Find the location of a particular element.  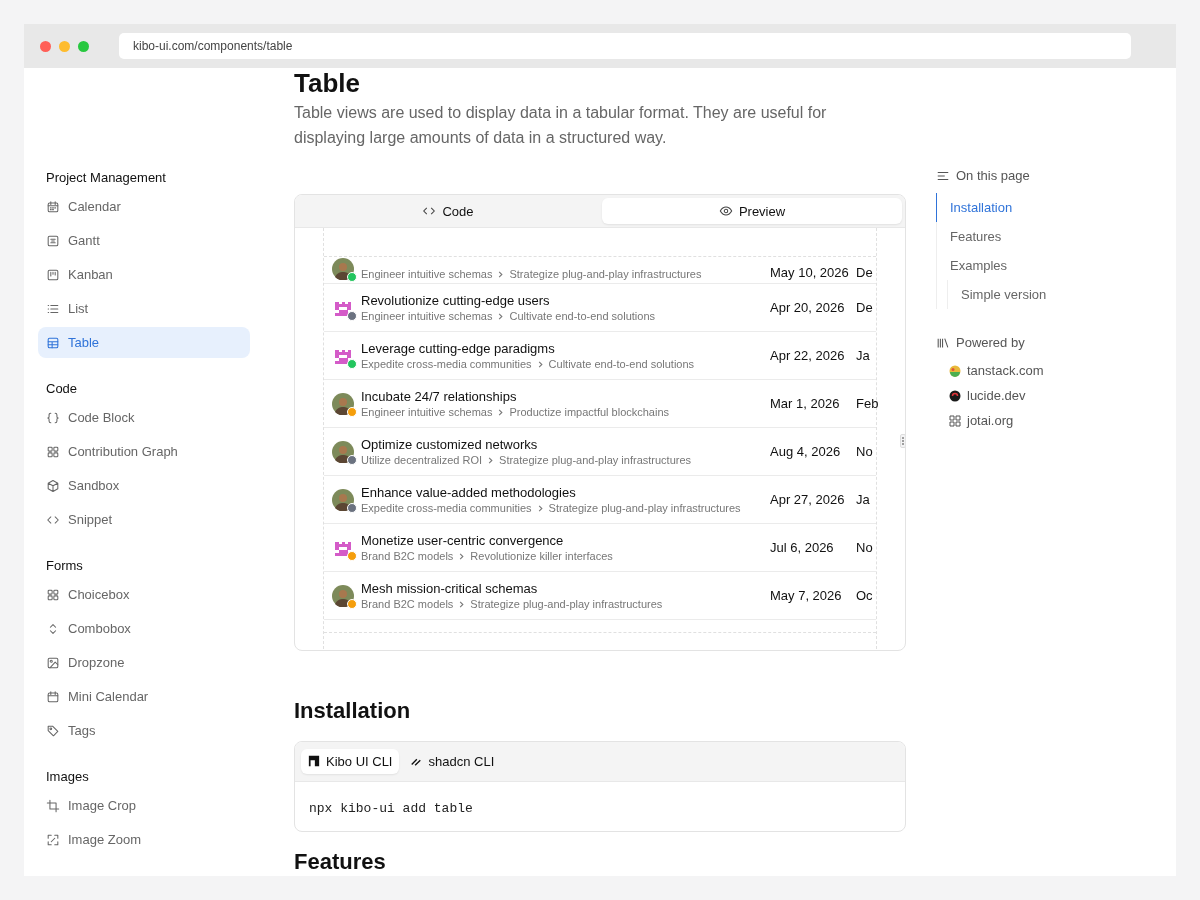

sidebar-item: Contribution Graph is located at coordinates (144, 451).